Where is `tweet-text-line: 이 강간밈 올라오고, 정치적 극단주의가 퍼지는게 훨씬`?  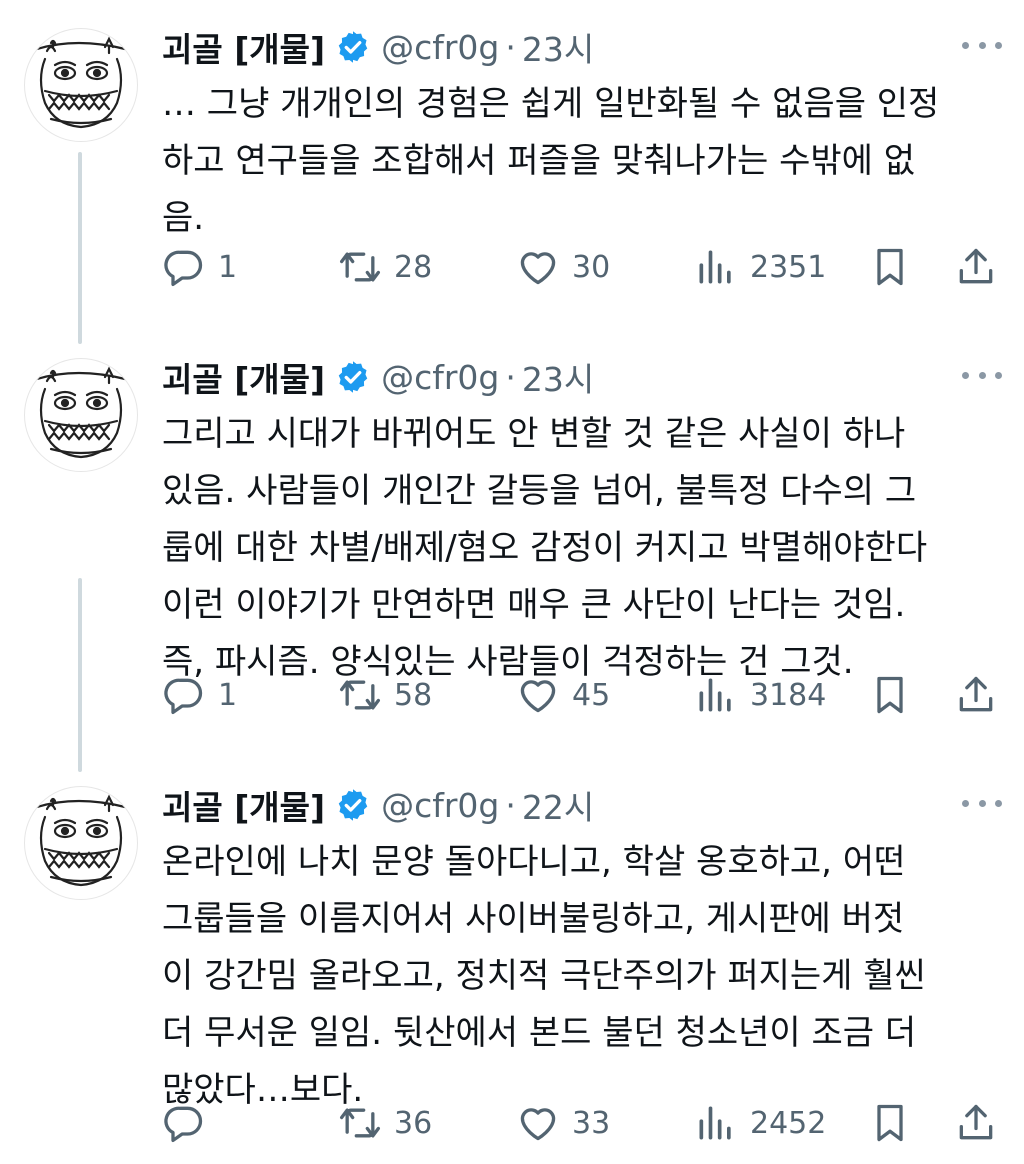
tweet-text-line: 이 강간밈 올라오고, 정치적 극단주의가 퍼지는게 훨씬 is located at coordinates (544, 976).